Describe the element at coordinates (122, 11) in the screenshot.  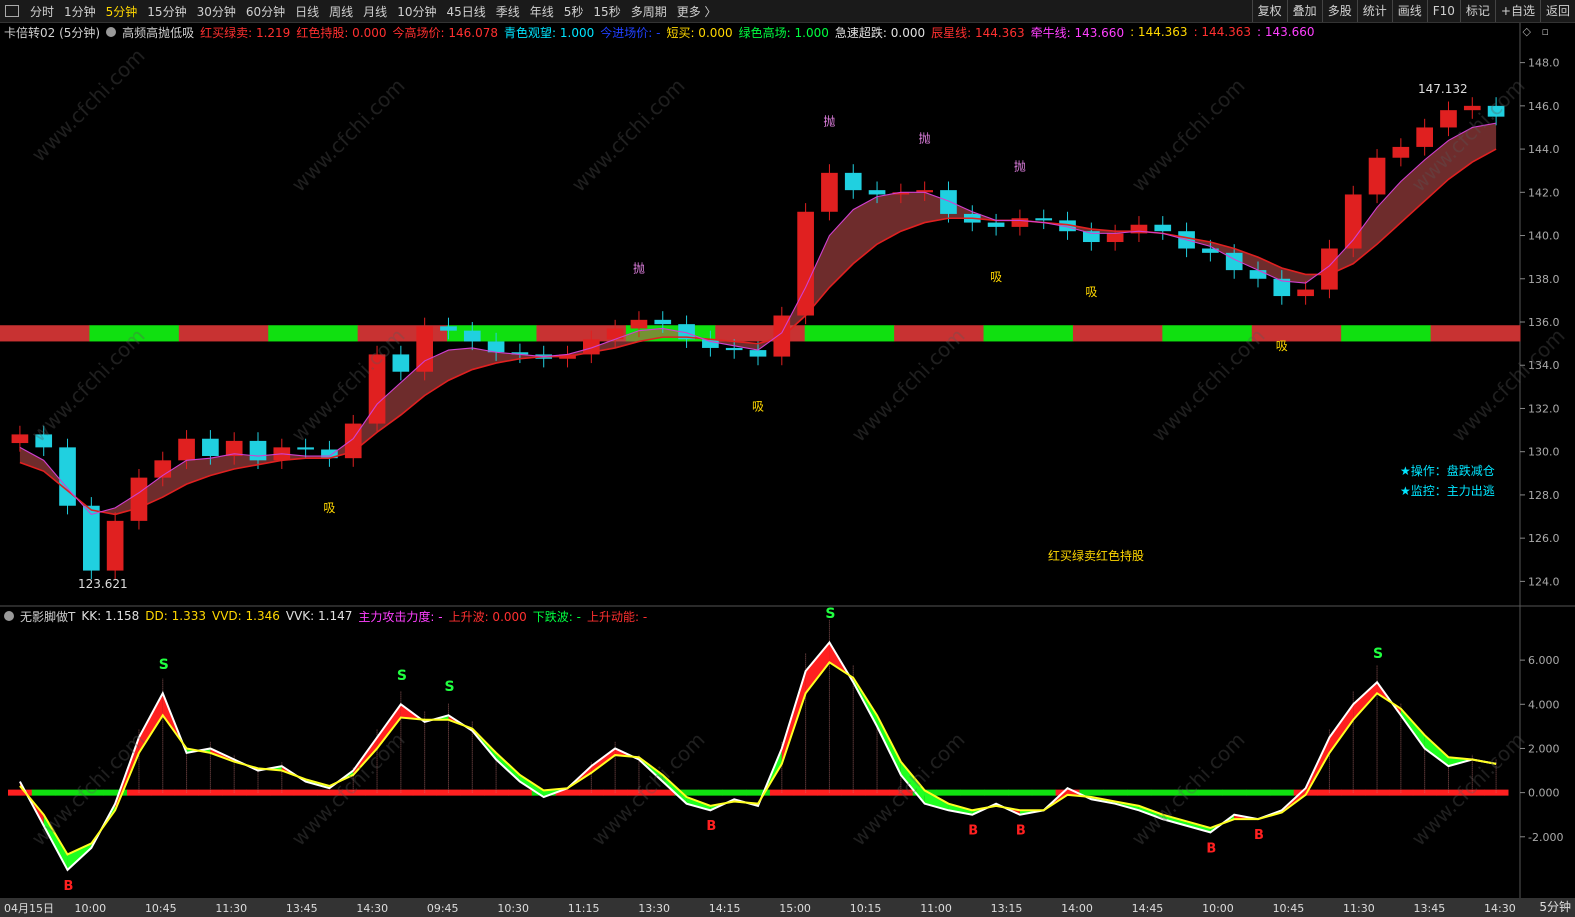
I see `period-tab: 5分钟` at that location.